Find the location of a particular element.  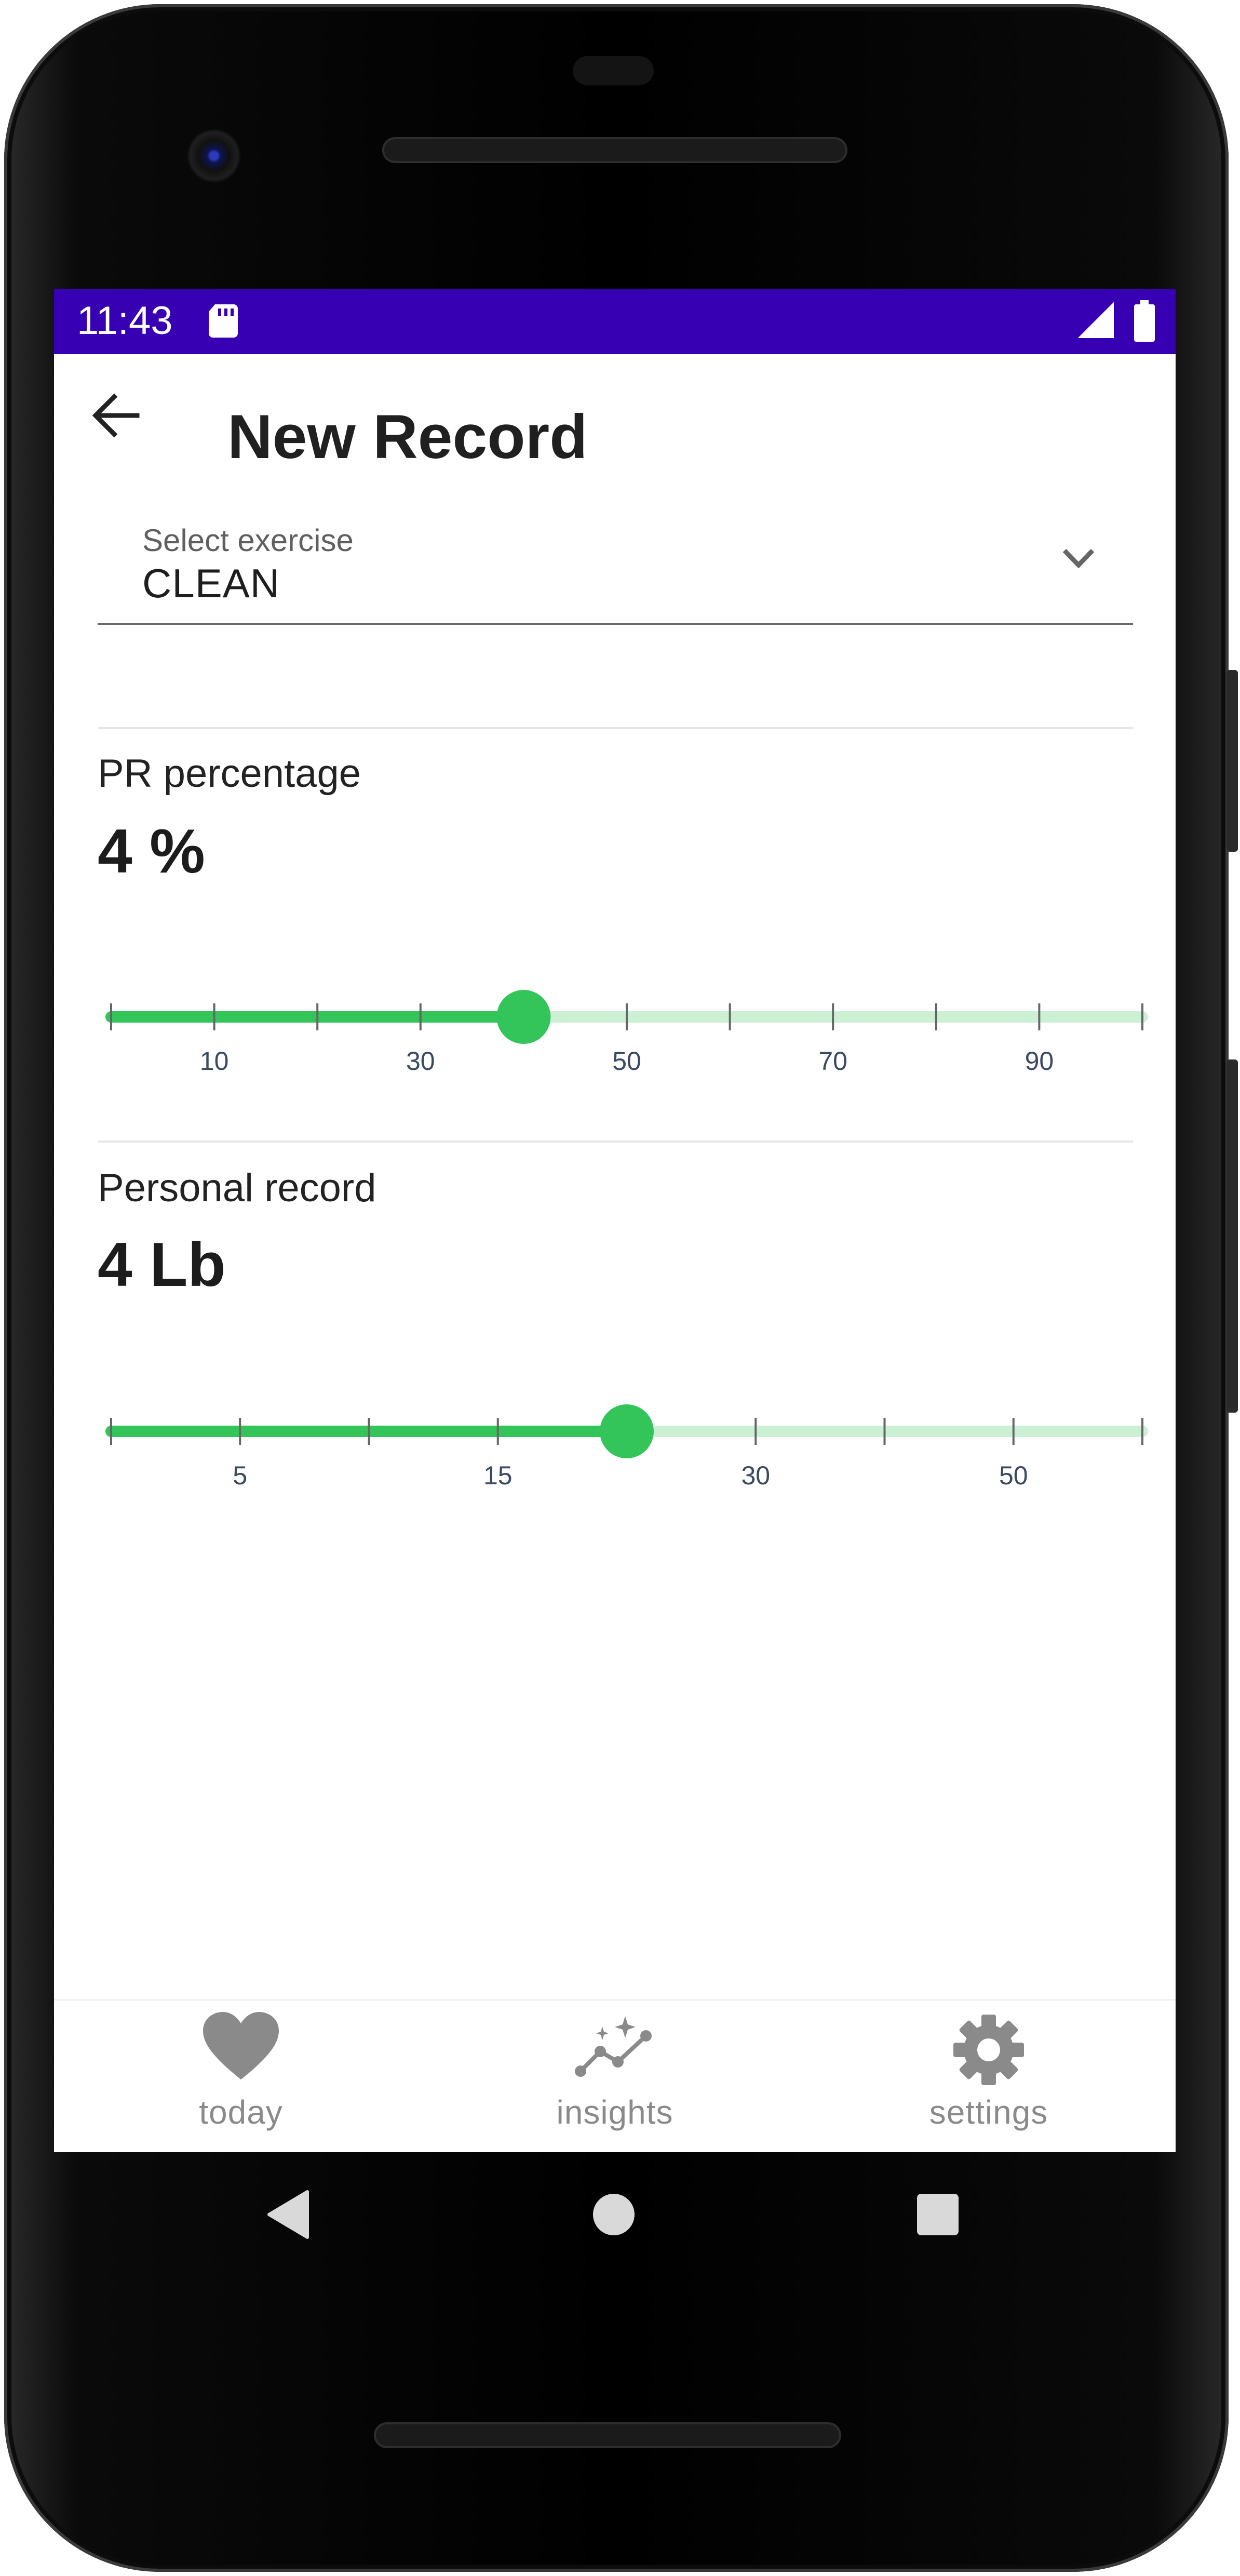

gear-icon is located at coordinates (989, 2051).